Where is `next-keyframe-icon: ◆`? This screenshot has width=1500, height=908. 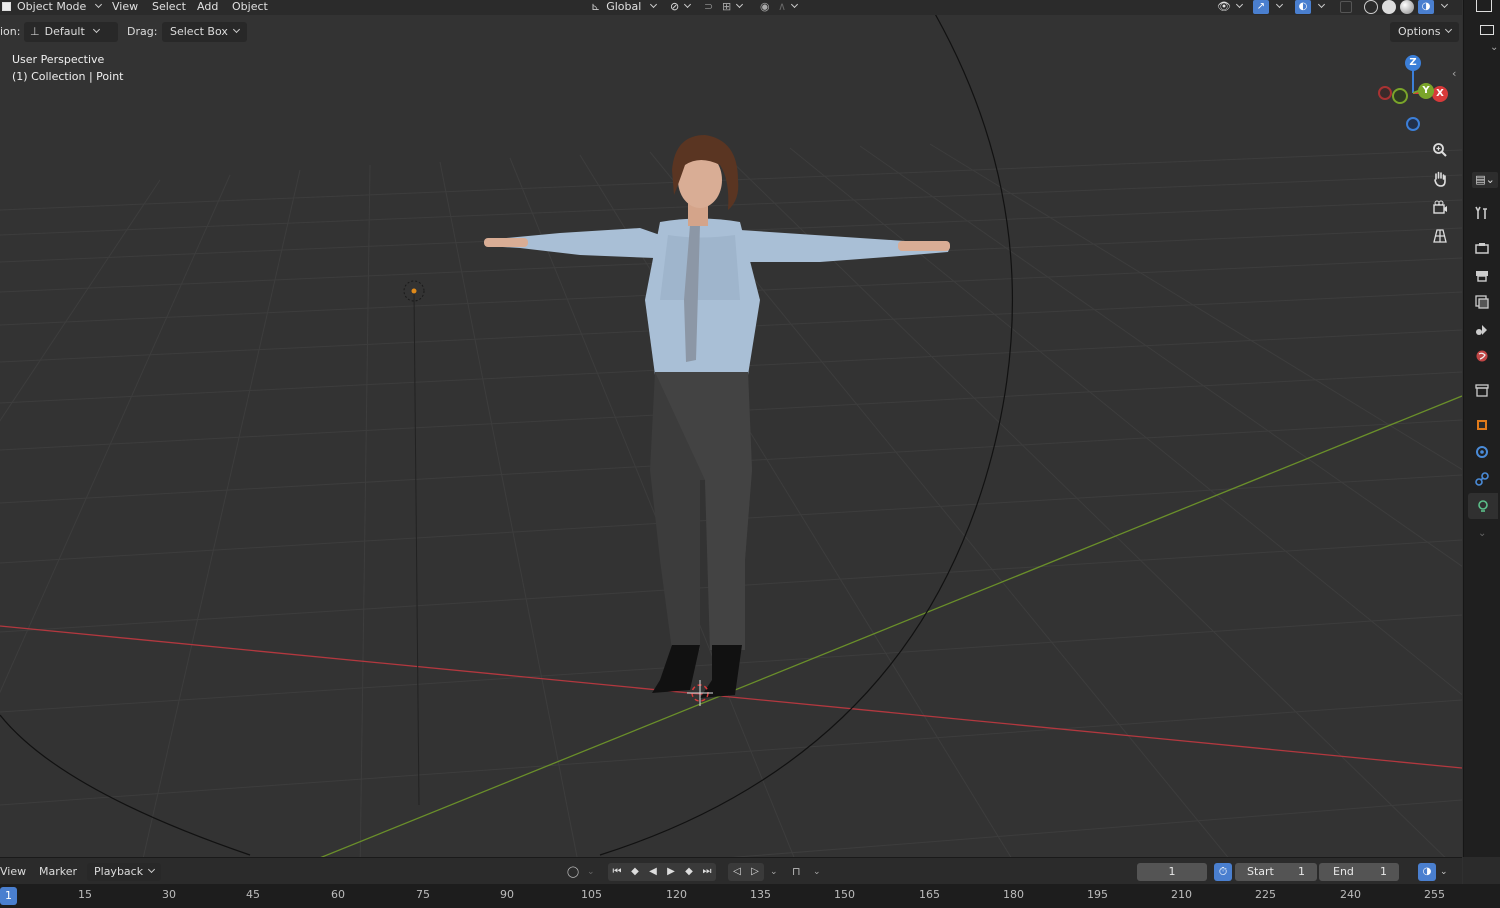 next-keyframe-icon: ◆ is located at coordinates (689, 872).